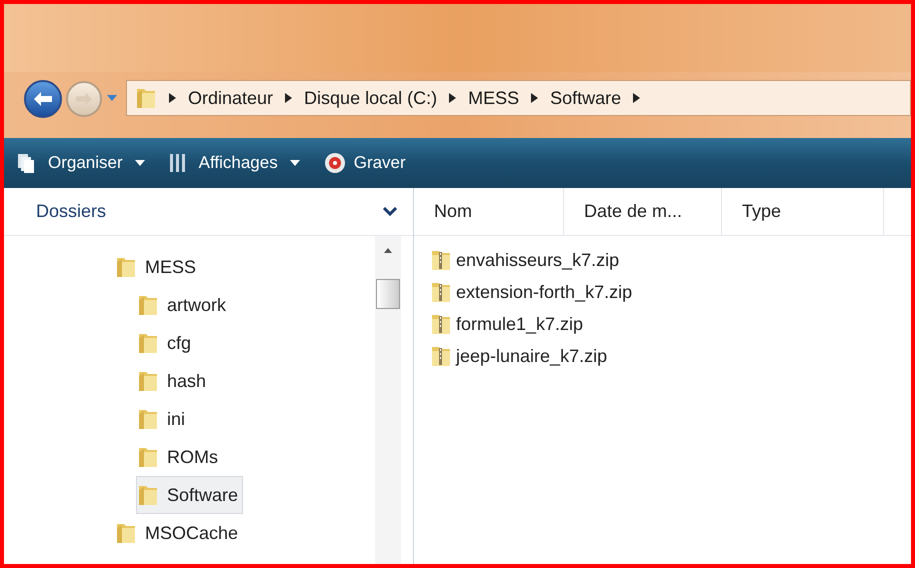 Image resolution: width=915 pixels, height=568 pixels. I want to click on tree-item: MSOCache, so click(179, 533).